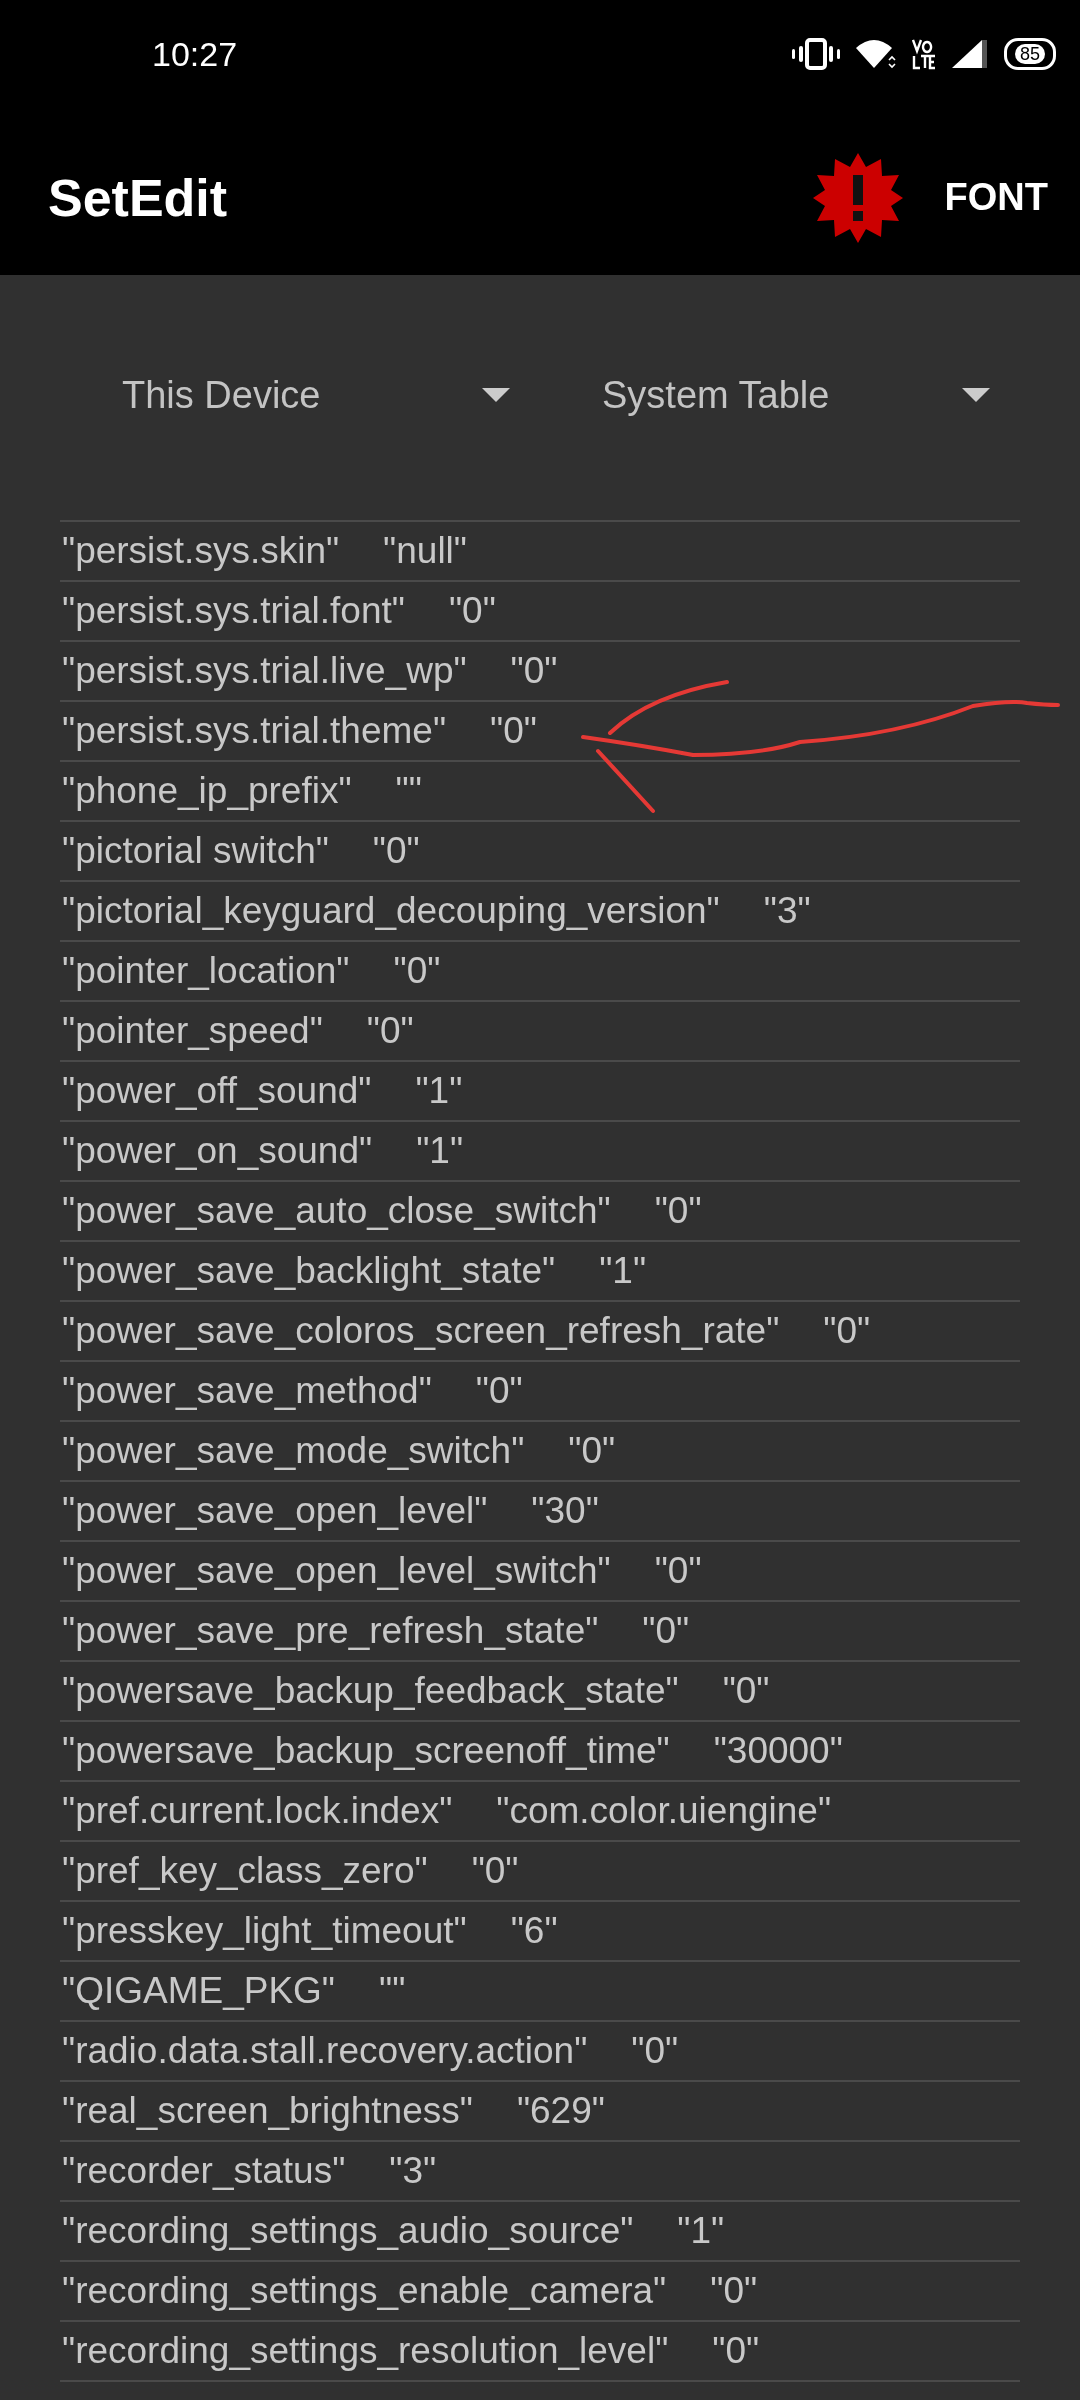 The image size is (1080, 2400). What do you see at coordinates (780, 395) in the screenshot?
I see `dropdown: System Table` at bounding box center [780, 395].